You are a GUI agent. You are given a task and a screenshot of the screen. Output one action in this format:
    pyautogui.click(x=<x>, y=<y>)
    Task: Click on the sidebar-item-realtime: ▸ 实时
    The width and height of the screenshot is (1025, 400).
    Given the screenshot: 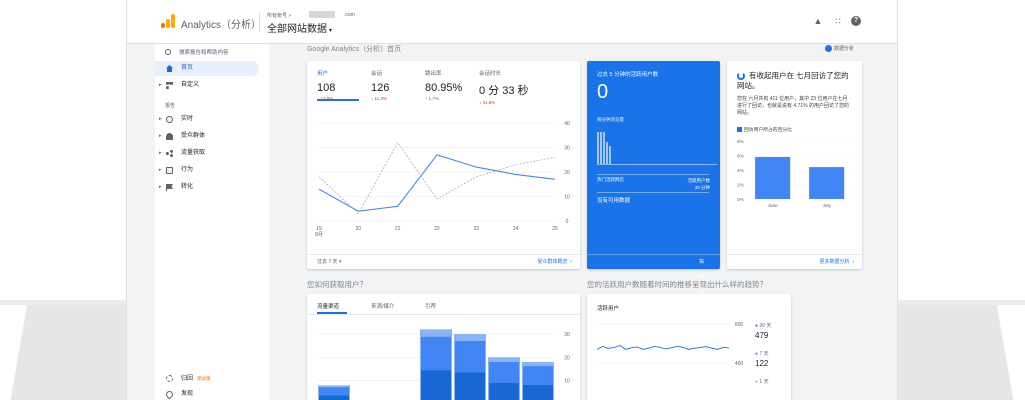 What is the action you would take?
    pyautogui.click(x=207, y=119)
    